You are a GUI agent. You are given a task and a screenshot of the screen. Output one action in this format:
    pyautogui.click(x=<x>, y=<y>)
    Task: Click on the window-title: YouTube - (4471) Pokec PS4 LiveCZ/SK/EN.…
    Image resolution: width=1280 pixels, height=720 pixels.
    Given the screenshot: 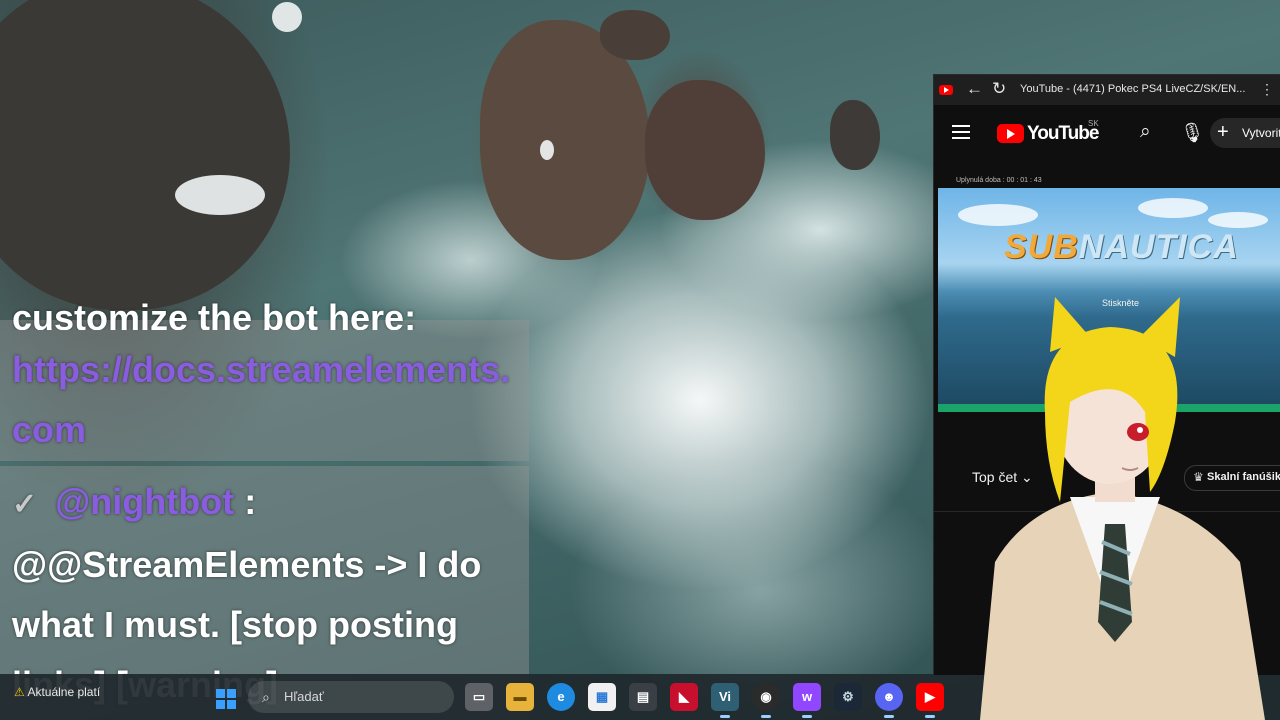 What is the action you would take?
    pyautogui.click(x=1133, y=89)
    